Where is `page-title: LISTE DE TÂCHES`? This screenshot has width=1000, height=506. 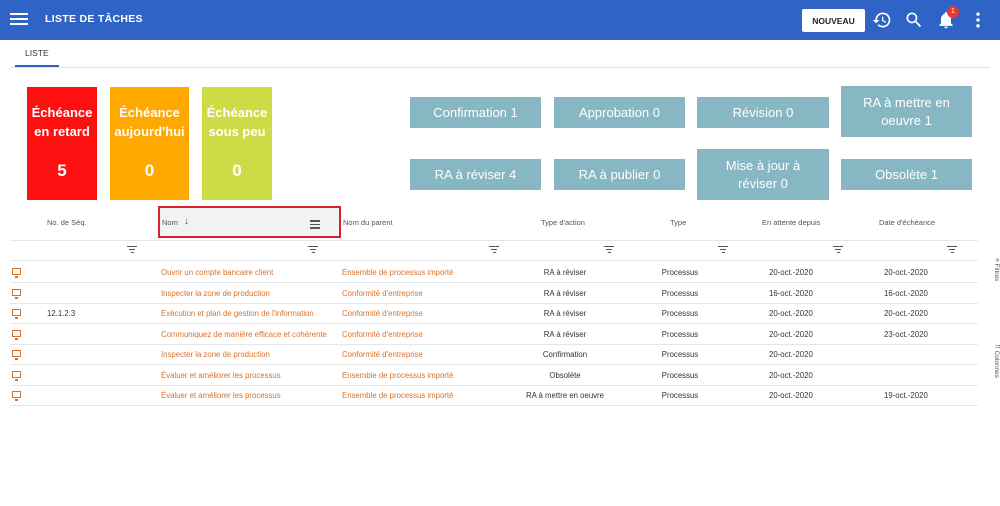
page-title: LISTE DE TÂCHES is located at coordinates (94, 19).